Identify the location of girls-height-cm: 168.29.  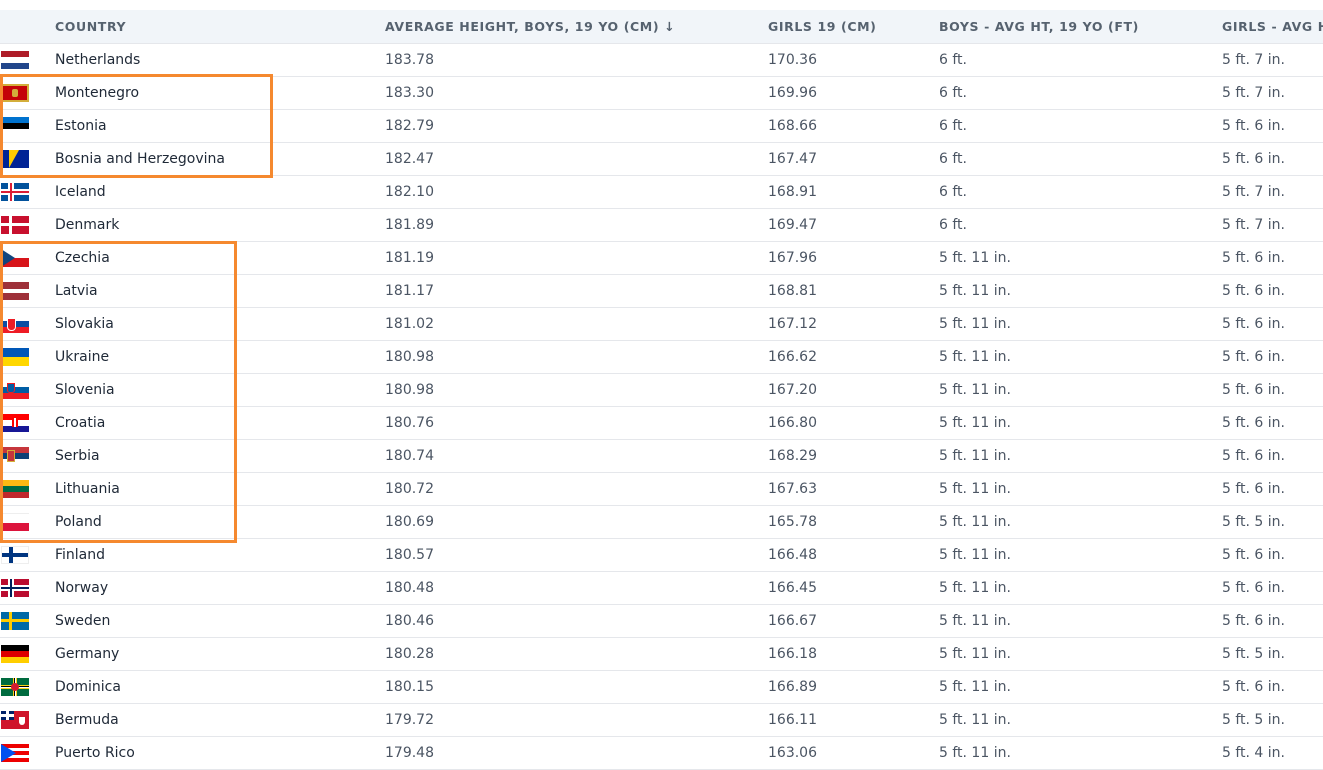
(792, 456).